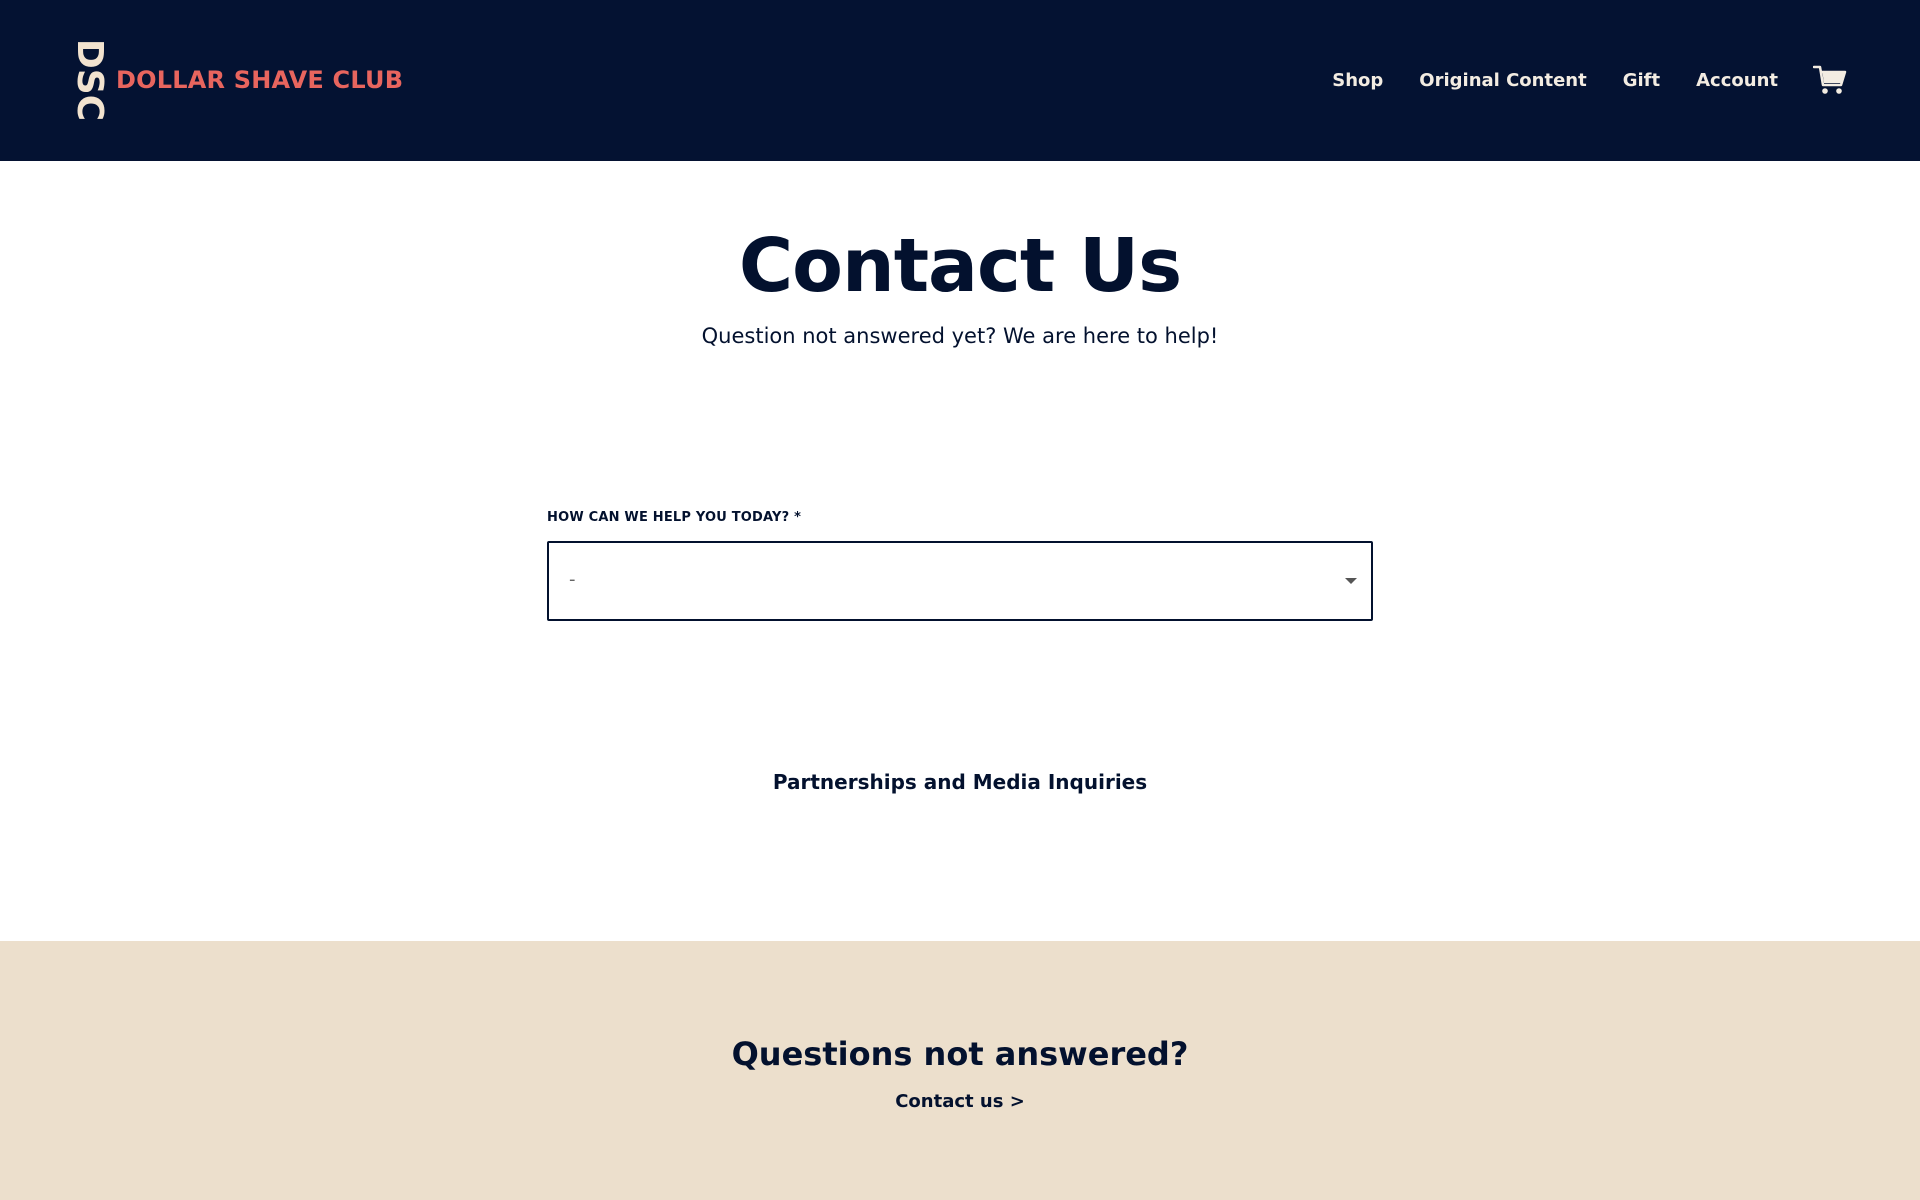 Image resolution: width=1920 pixels, height=1200 pixels. Describe the element at coordinates (1590, 80) in the screenshot. I see `main-nav: Shop Original Content Gift Account` at that location.